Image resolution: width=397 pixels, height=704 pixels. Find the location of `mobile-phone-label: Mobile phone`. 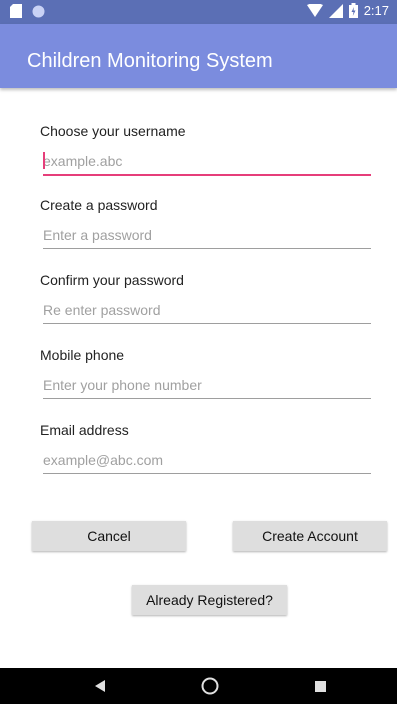

mobile-phone-label: Mobile phone is located at coordinates (82, 355).